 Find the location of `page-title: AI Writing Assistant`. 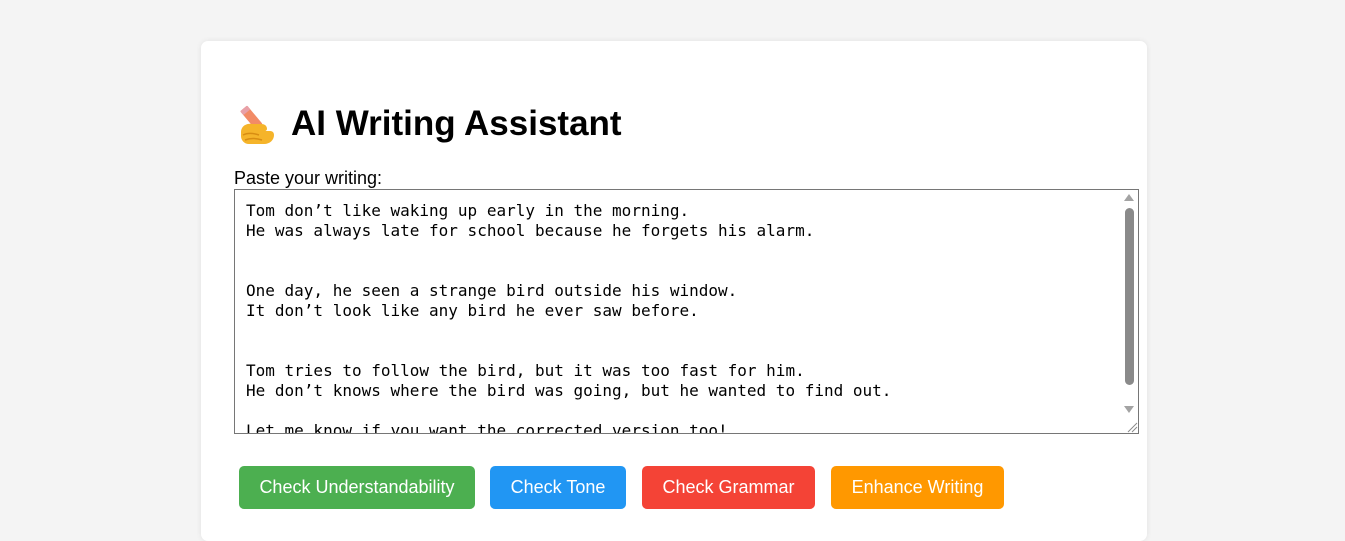

page-title: AI Writing Assistant is located at coordinates (429, 124).